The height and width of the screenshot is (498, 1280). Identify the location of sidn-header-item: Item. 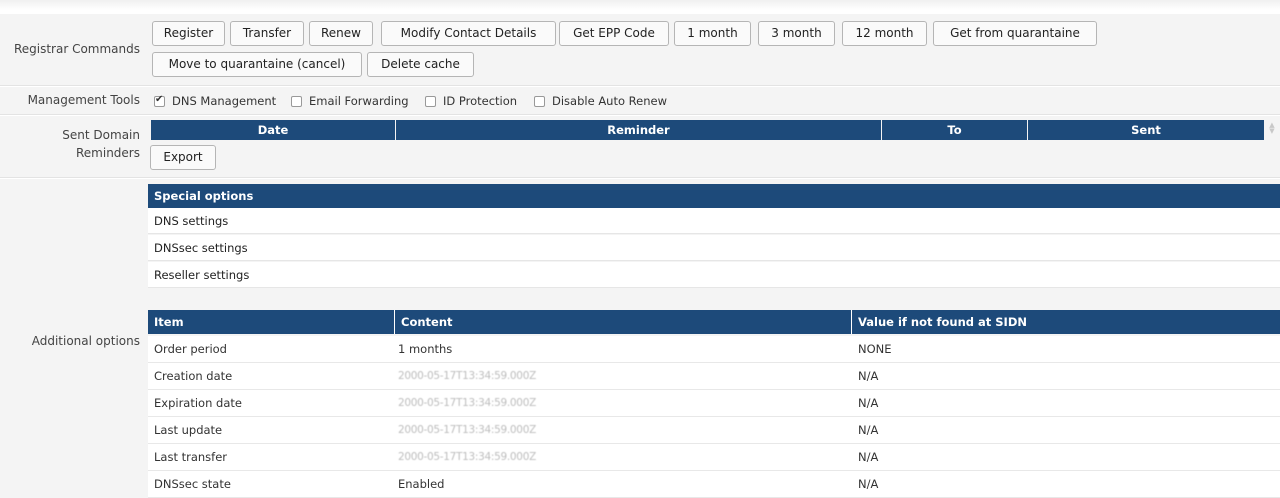
(271, 322).